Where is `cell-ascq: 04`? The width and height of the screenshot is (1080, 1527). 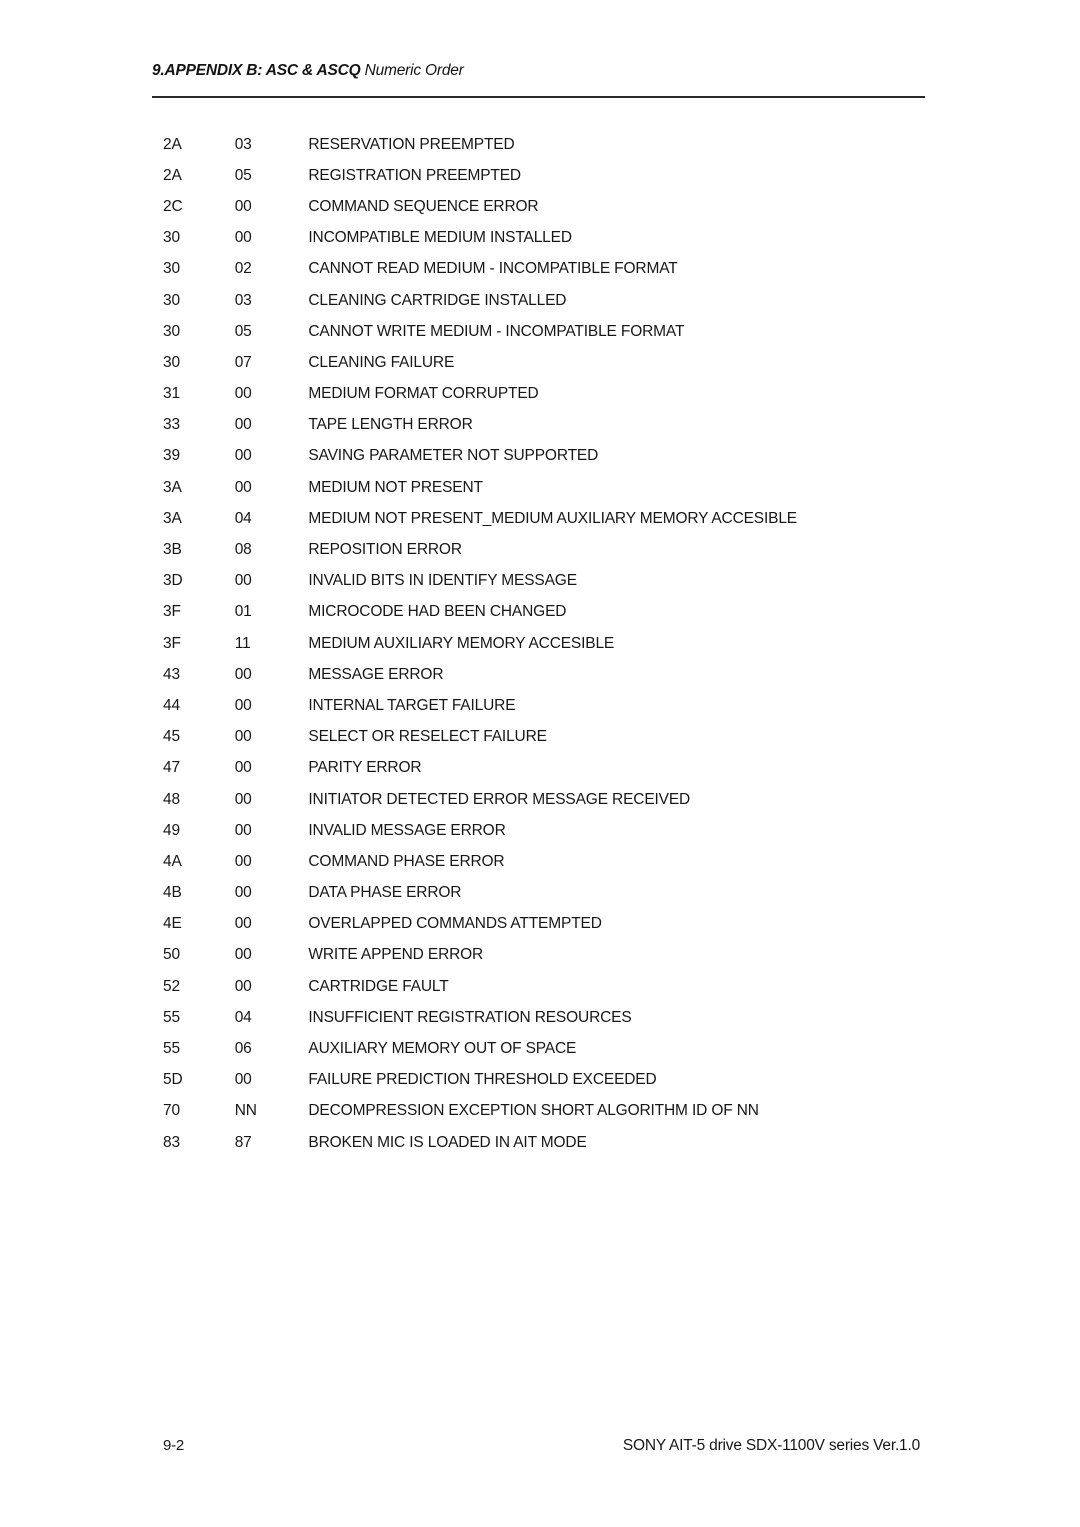
cell-ascq: 04 is located at coordinates (243, 518).